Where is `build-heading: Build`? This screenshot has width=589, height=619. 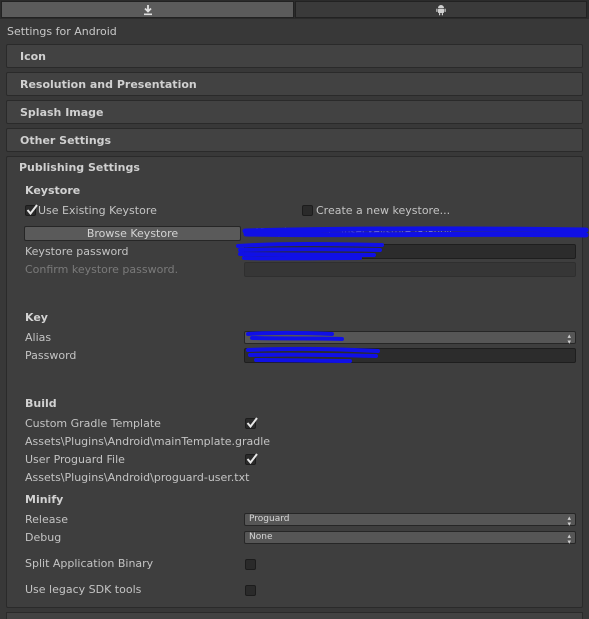 build-heading: Build is located at coordinates (41, 403).